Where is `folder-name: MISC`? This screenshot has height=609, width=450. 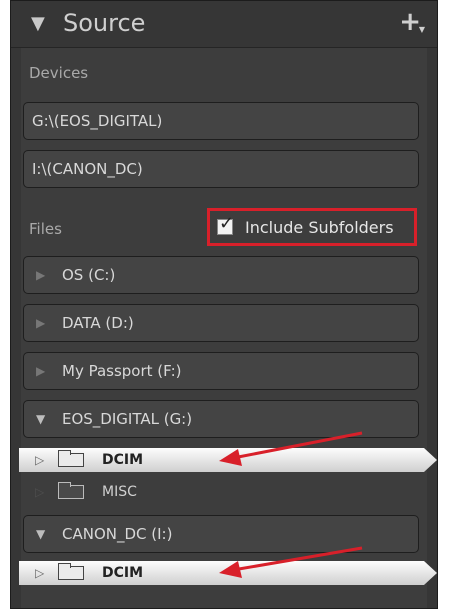
folder-name: MISC is located at coordinates (119, 492).